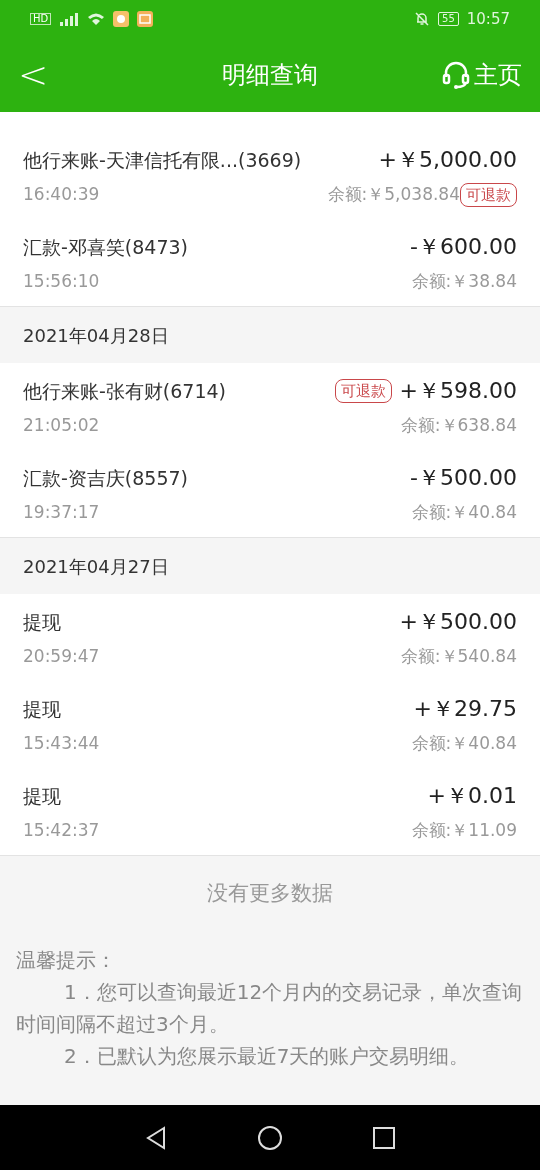  What do you see at coordinates (482, 75) in the screenshot?
I see `home-button: 主页` at bounding box center [482, 75].